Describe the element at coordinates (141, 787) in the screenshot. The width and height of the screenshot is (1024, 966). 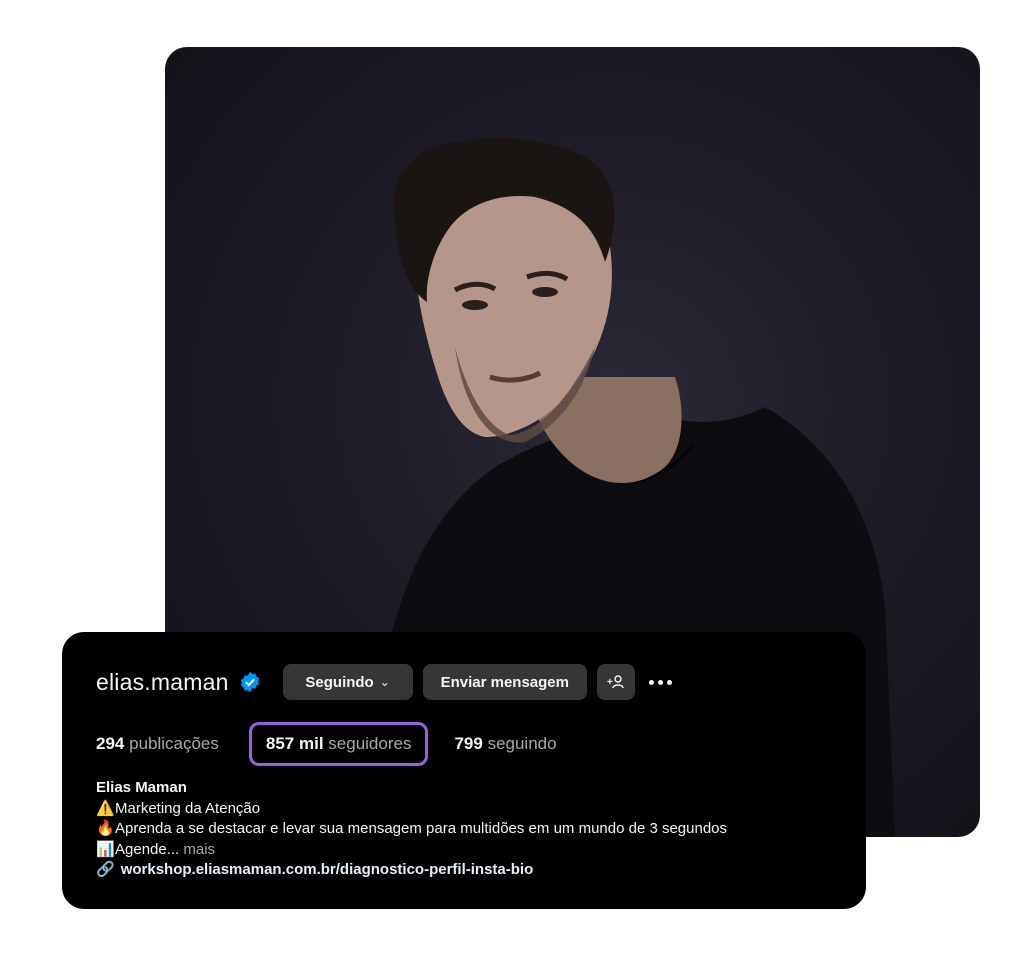
I see `full-name: Elias Maman` at that location.